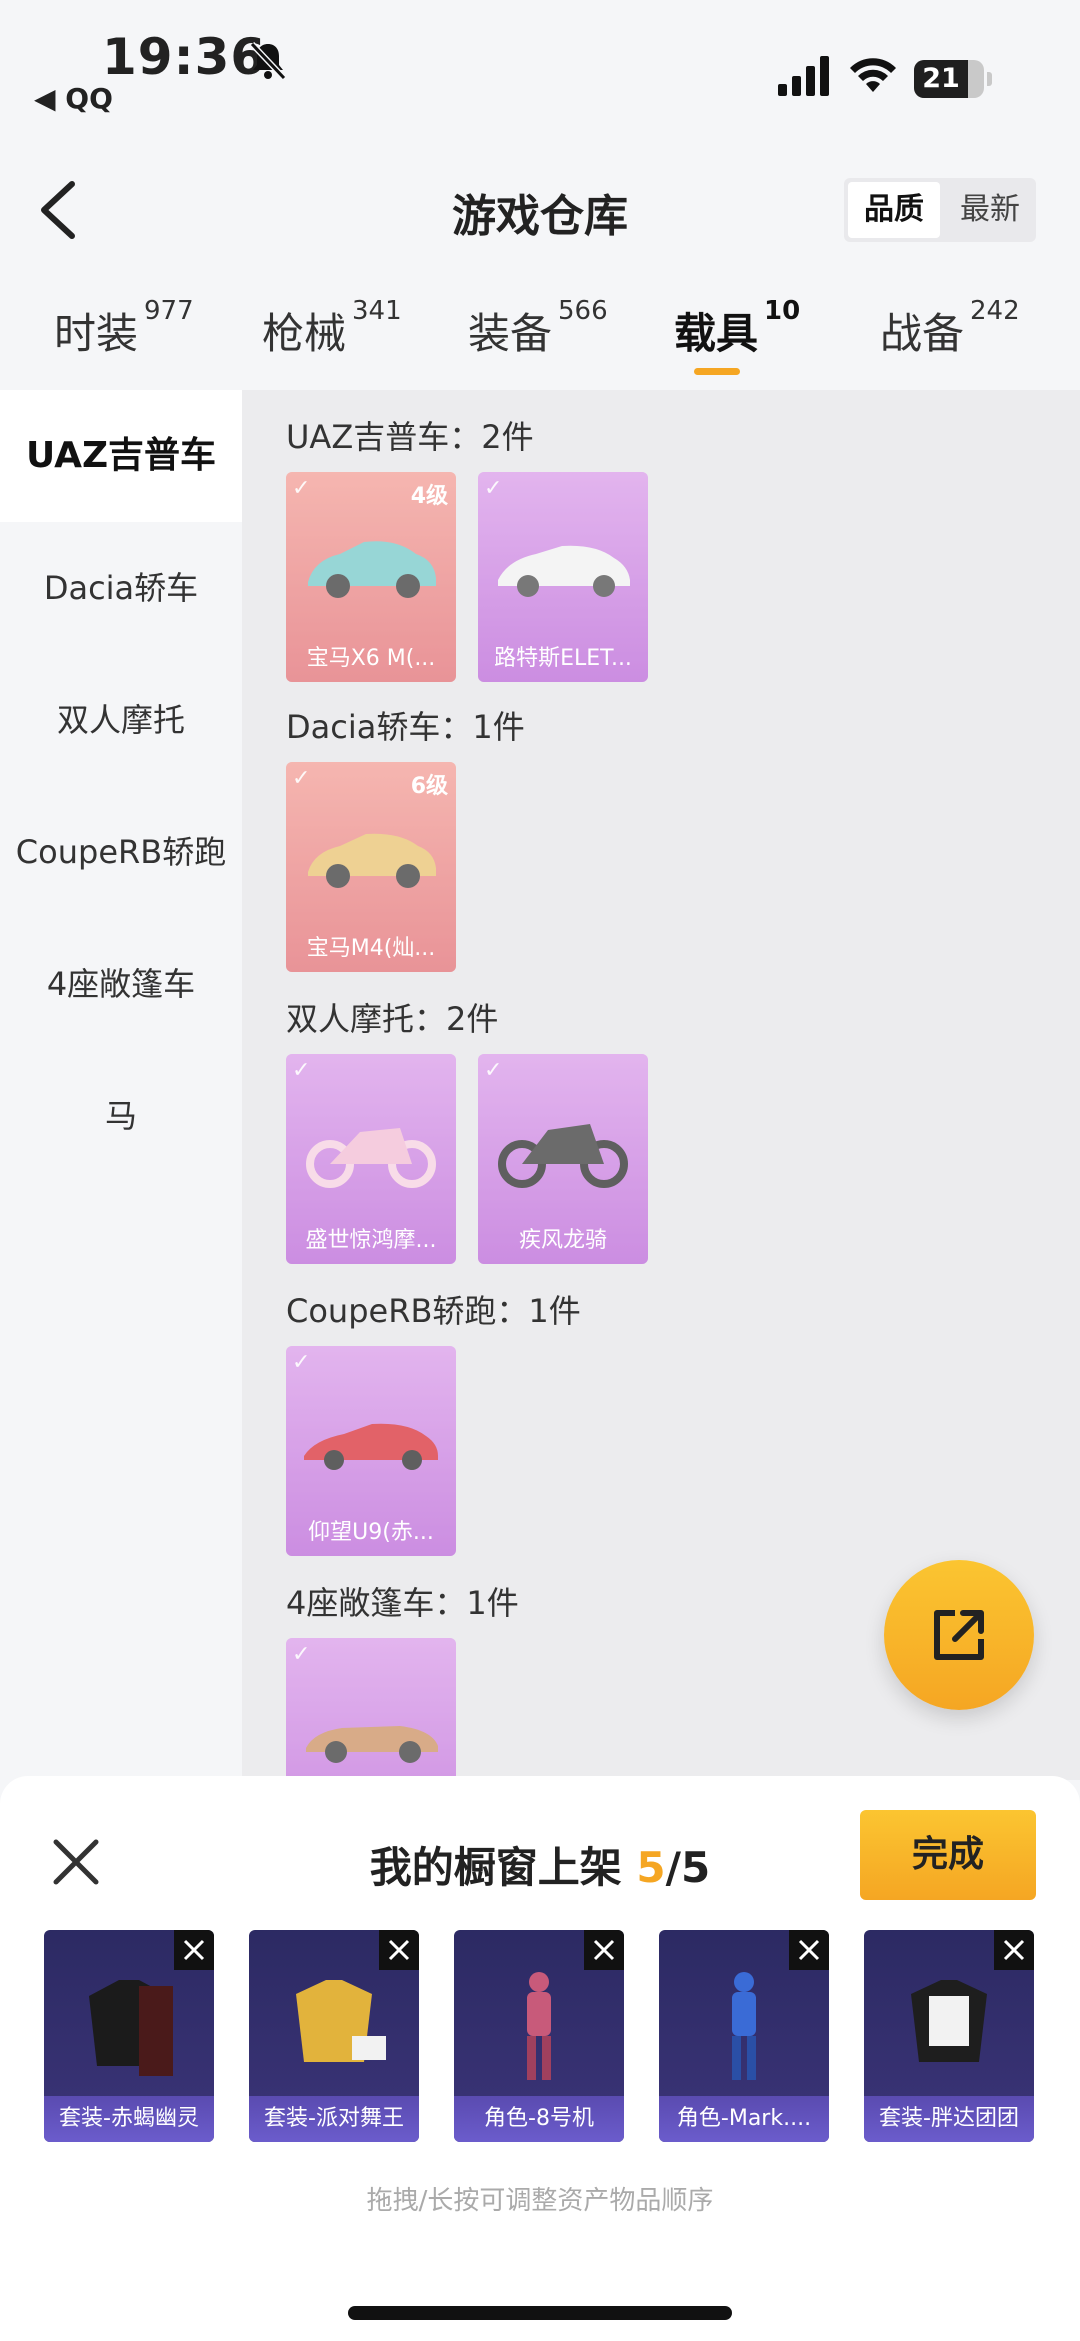 The height and width of the screenshot is (2341, 1080). I want to click on vehicle-card: ✓ 疾风龙骑, so click(563, 1159).